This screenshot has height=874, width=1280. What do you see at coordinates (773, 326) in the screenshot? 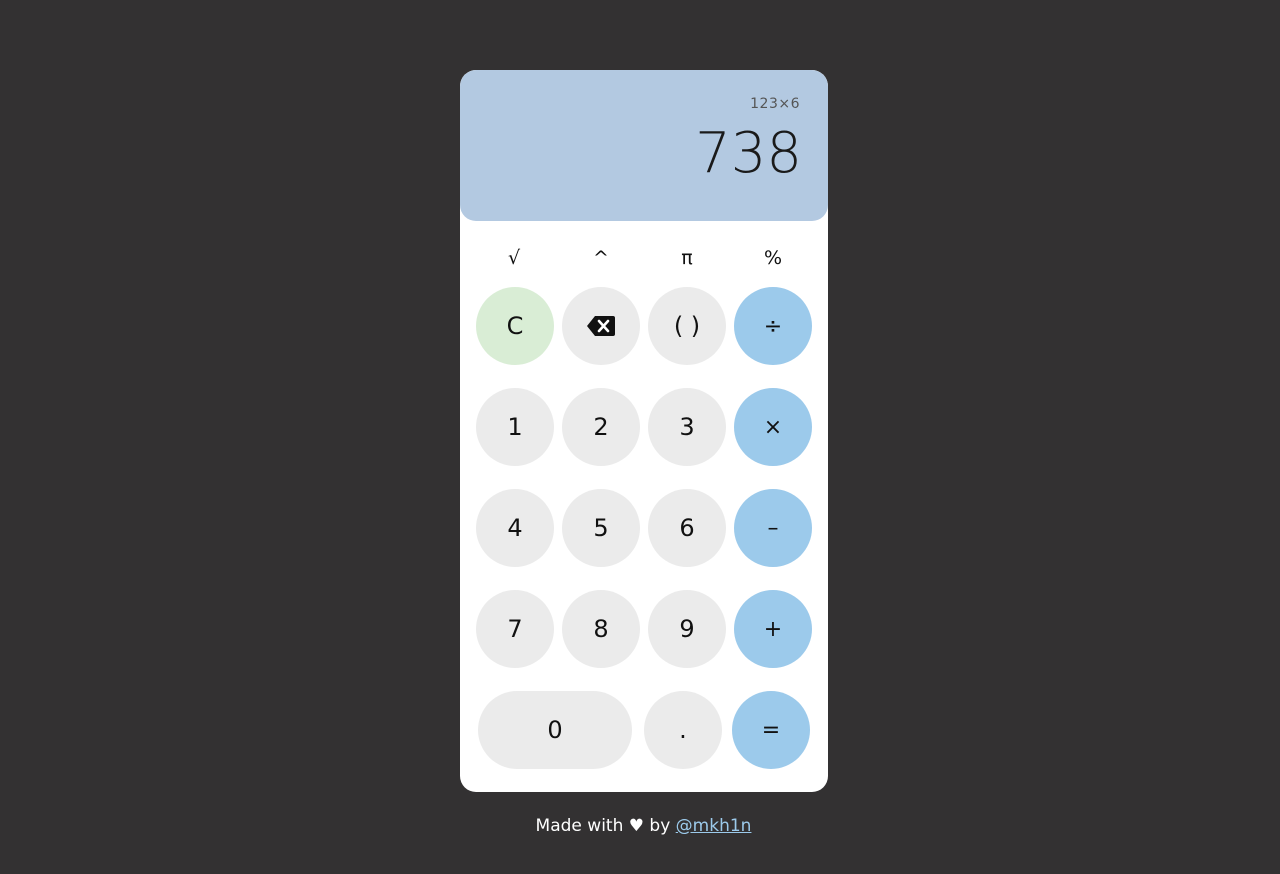
I see `divide-button: ÷` at bounding box center [773, 326].